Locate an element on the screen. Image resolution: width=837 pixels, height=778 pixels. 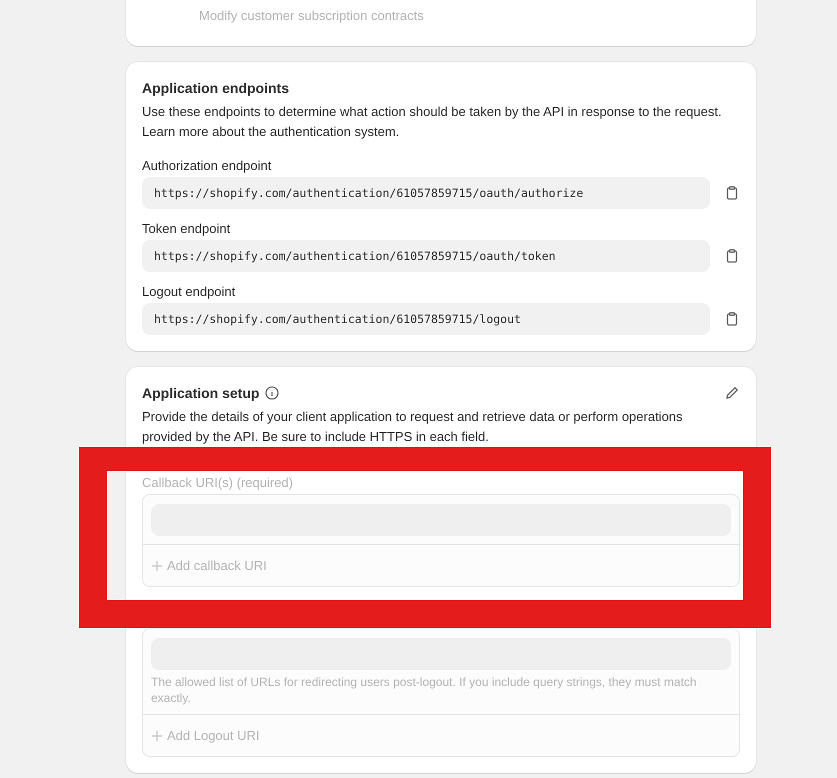
field-label: Callback URI(s) (required) is located at coordinates (218, 482).